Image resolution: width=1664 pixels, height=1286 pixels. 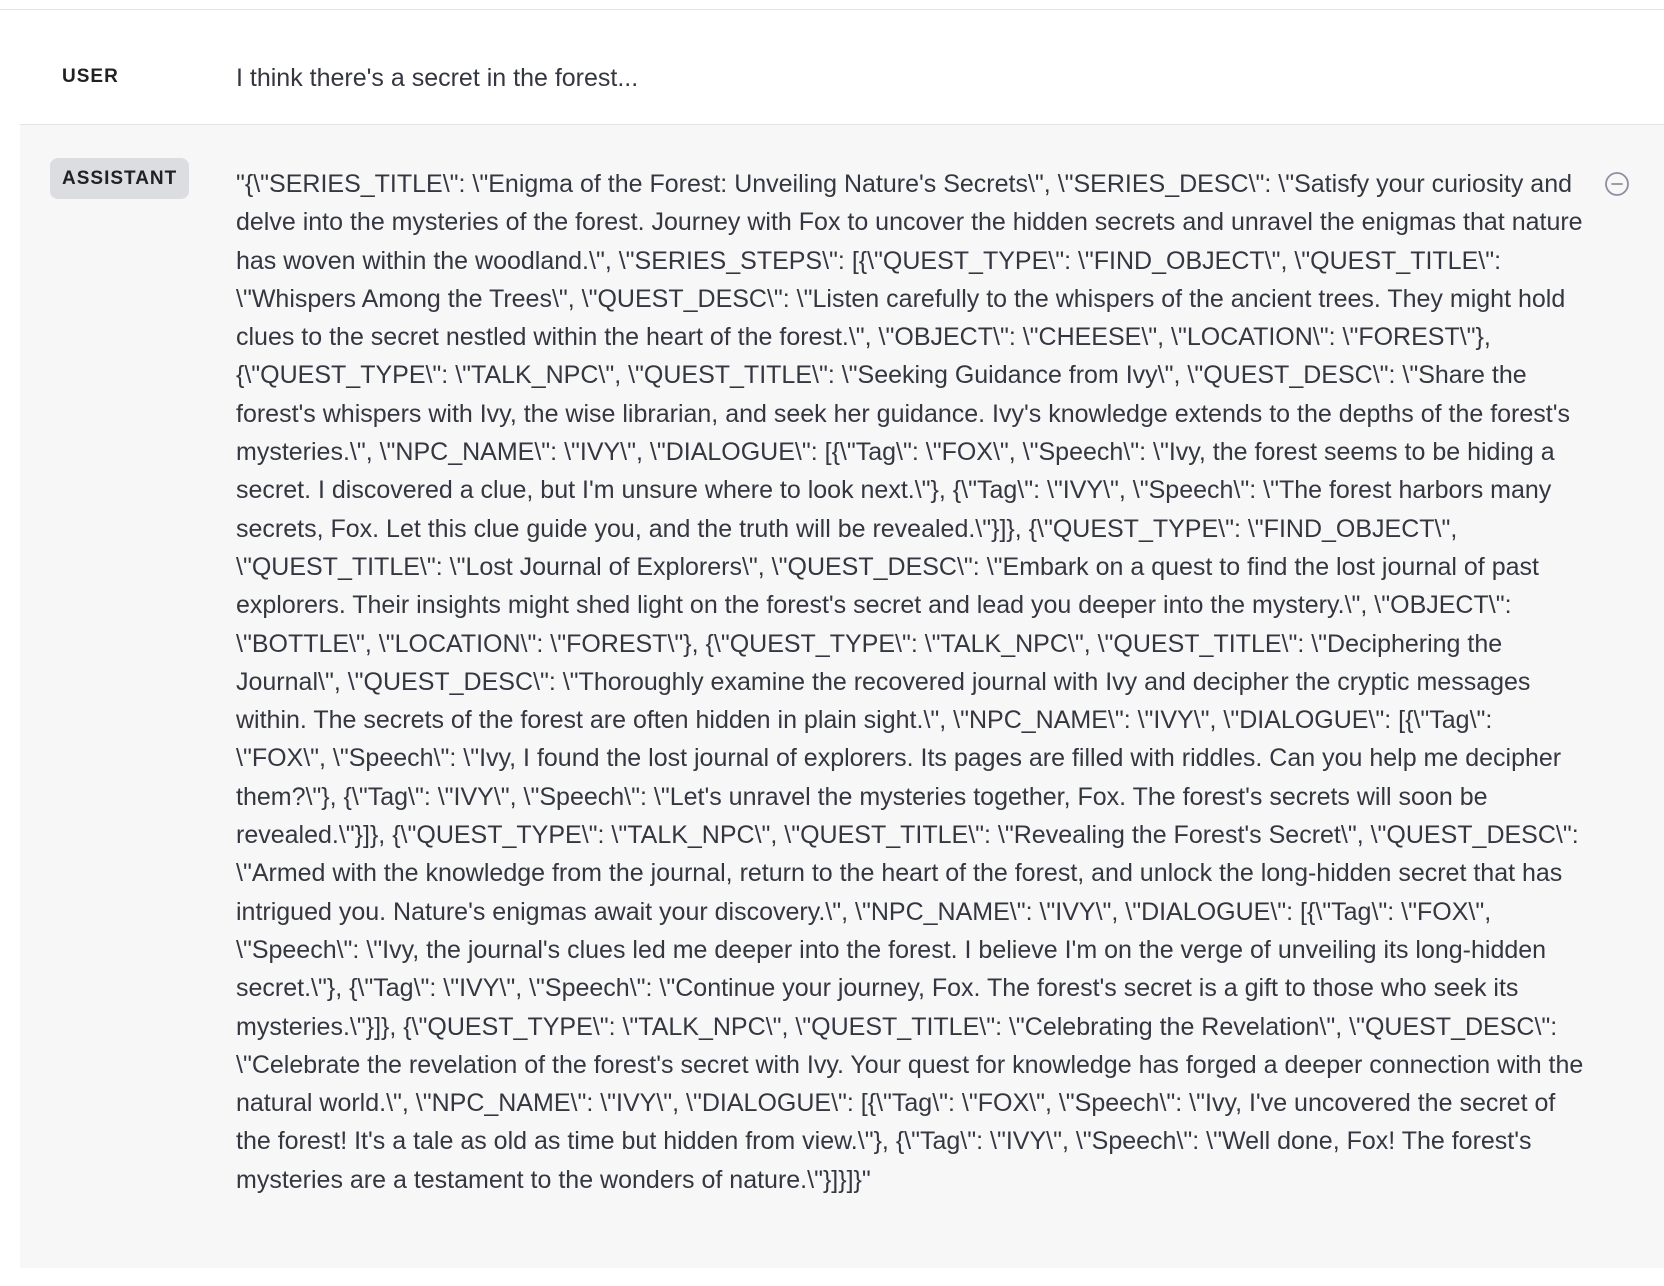 I want to click on assistant-role-label: ASSISTANT, so click(x=120, y=178).